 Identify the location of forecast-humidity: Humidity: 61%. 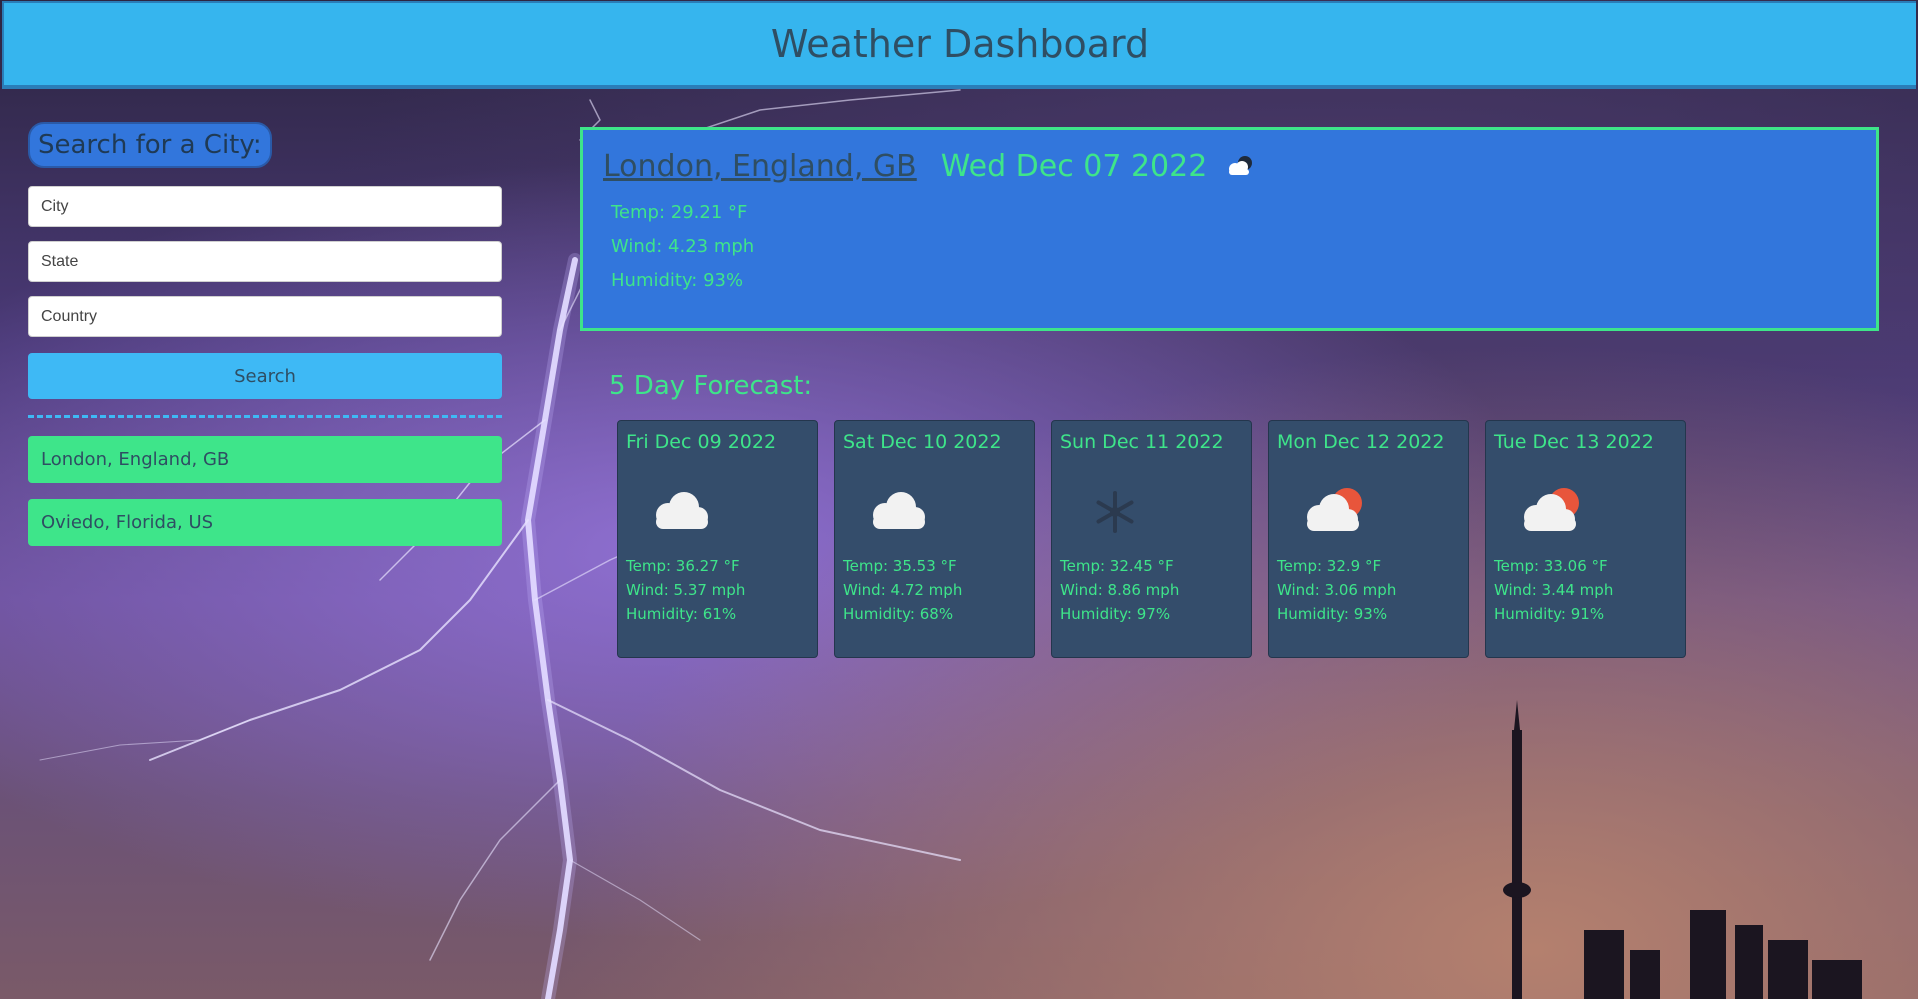
(681, 614).